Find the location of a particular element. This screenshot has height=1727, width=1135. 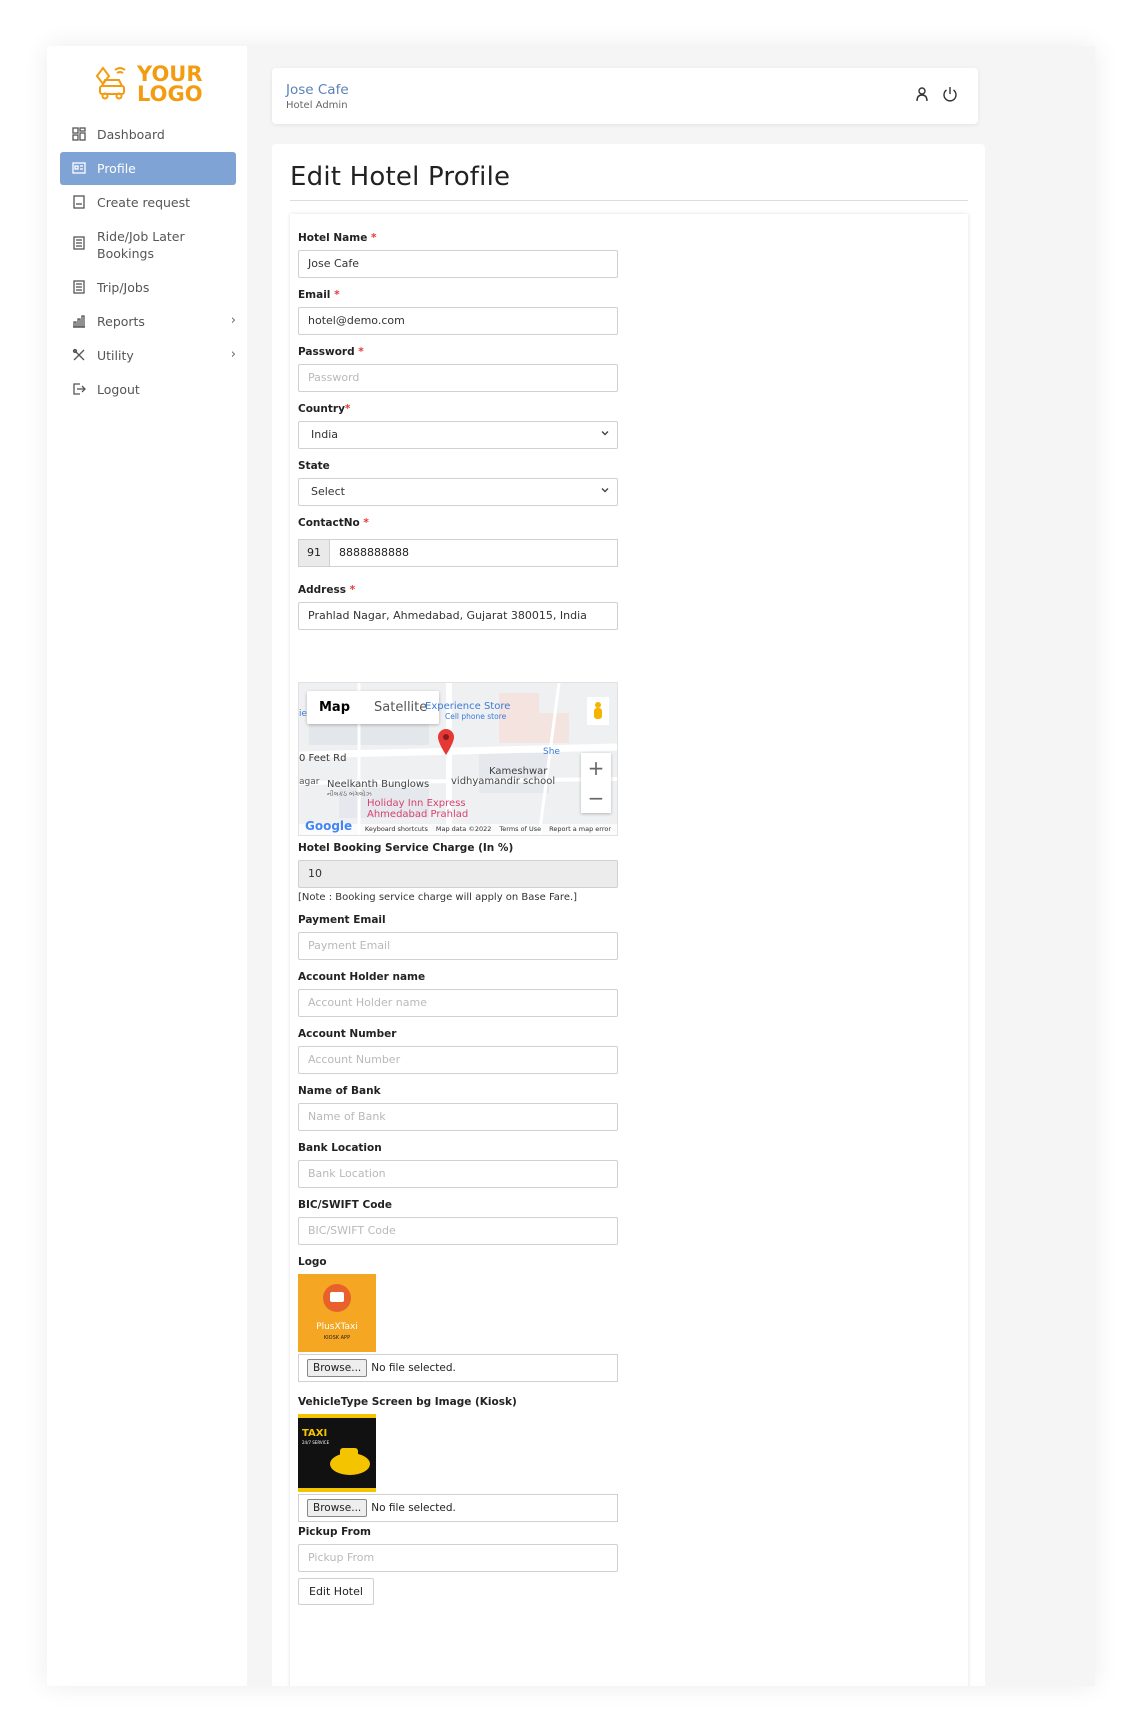

logo-preview-image: PlusXTaxi KIOSK APP is located at coordinates (337, 1313).